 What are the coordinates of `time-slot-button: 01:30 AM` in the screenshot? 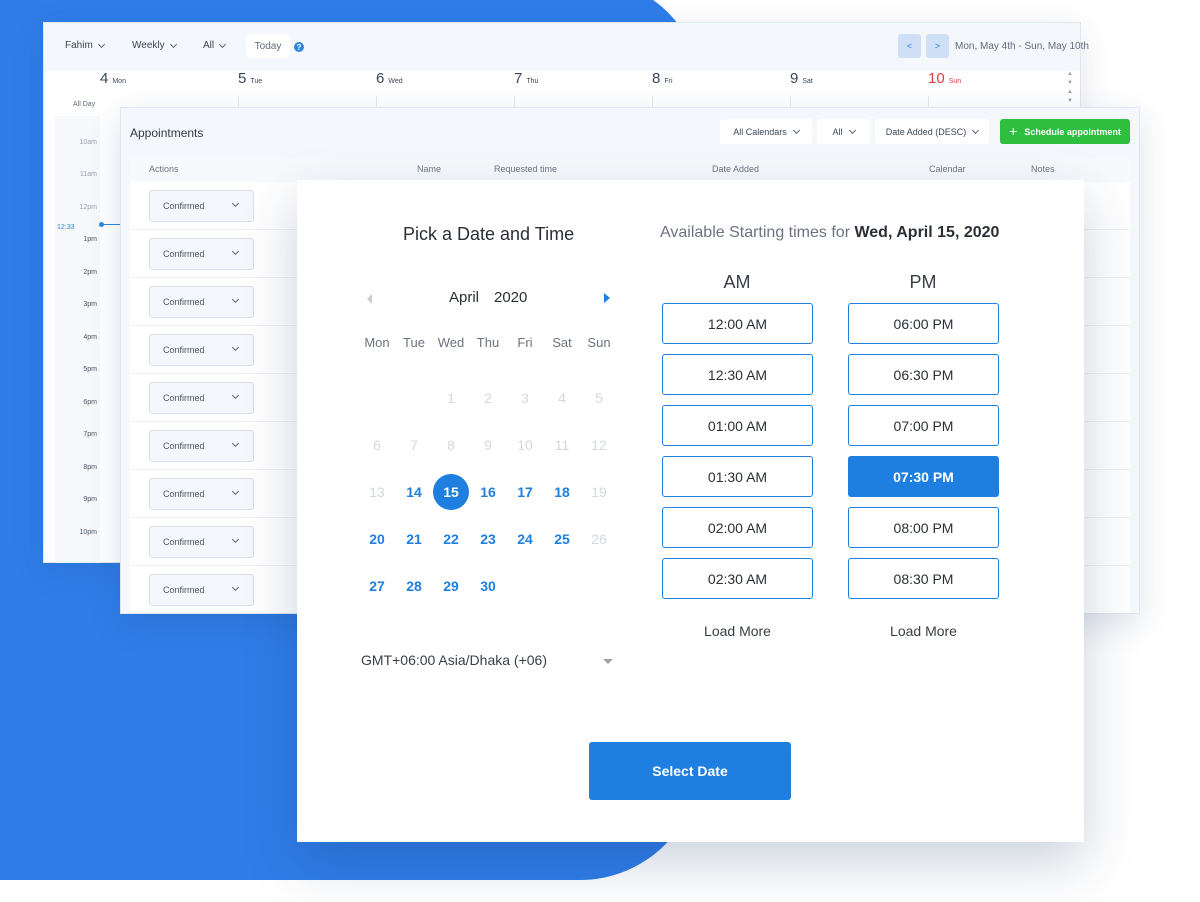 It's located at (737, 476).